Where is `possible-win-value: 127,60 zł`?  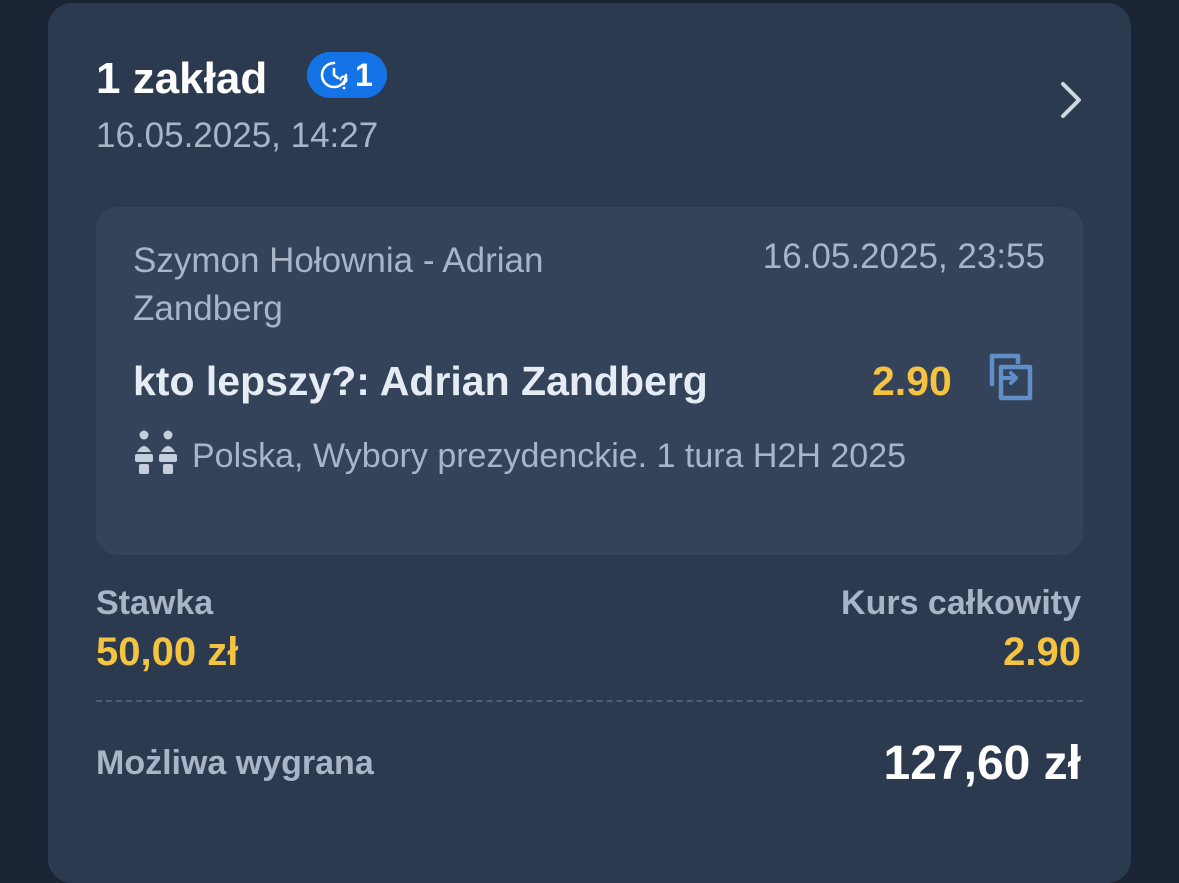
possible-win-value: 127,60 zł is located at coordinates (982, 763).